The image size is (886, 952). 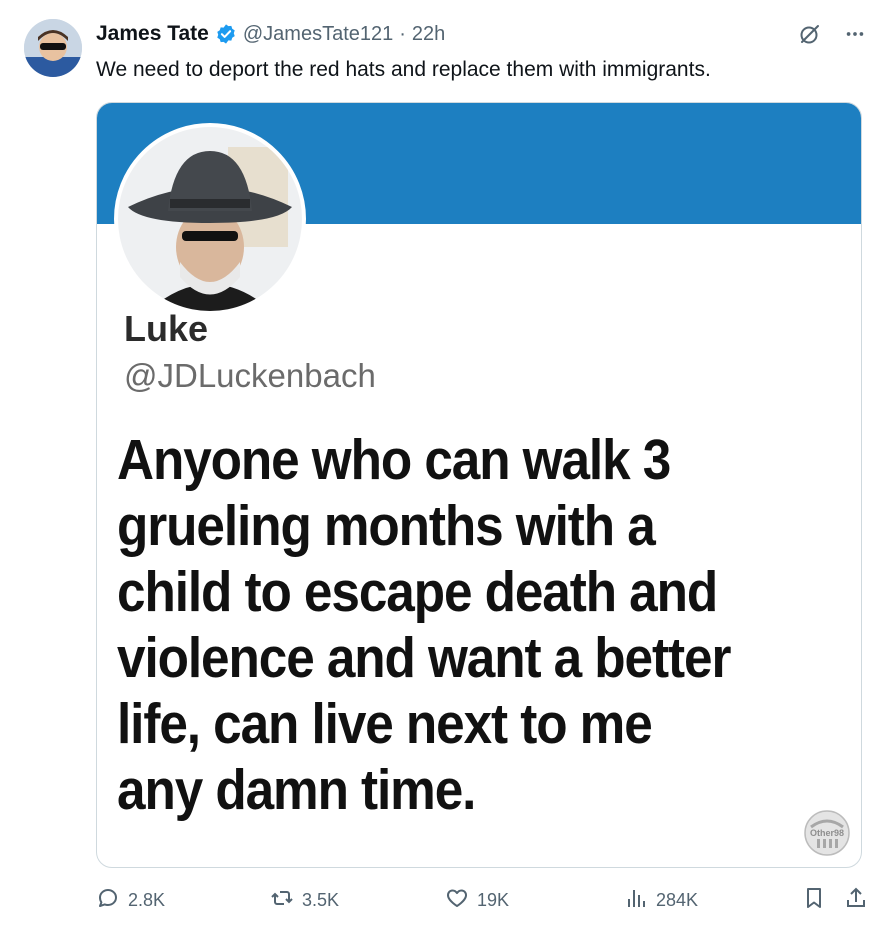 I want to click on author-row: James Tate @JamesTate121 · 22h, so click(x=270, y=34).